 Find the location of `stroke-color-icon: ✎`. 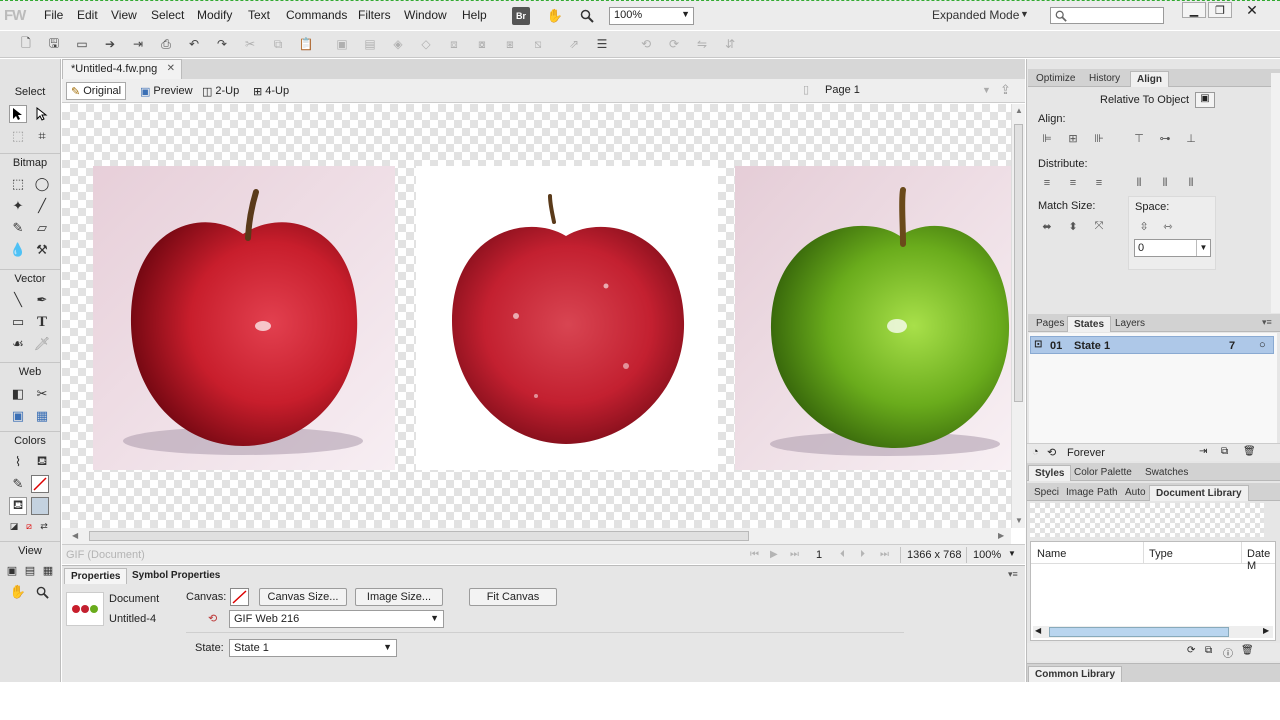

stroke-color-icon: ✎ is located at coordinates (18, 484).